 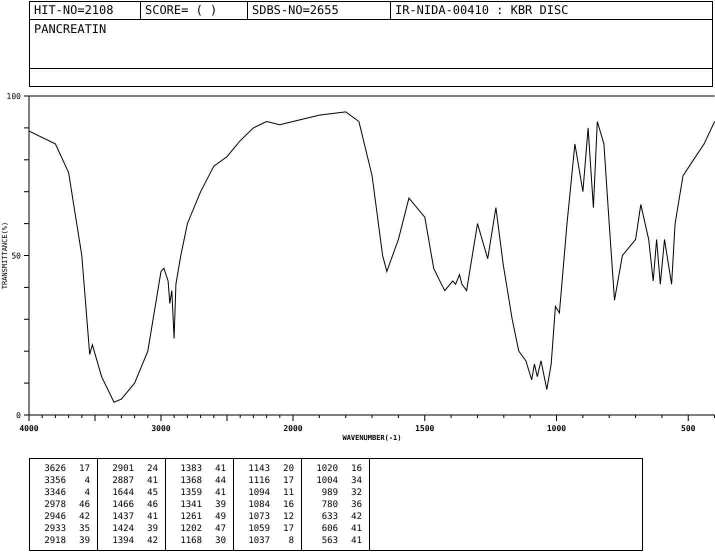 What do you see at coordinates (54, 481) in the screenshot?
I see `wavenumber-cell-text: 3356` at bounding box center [54, 481].